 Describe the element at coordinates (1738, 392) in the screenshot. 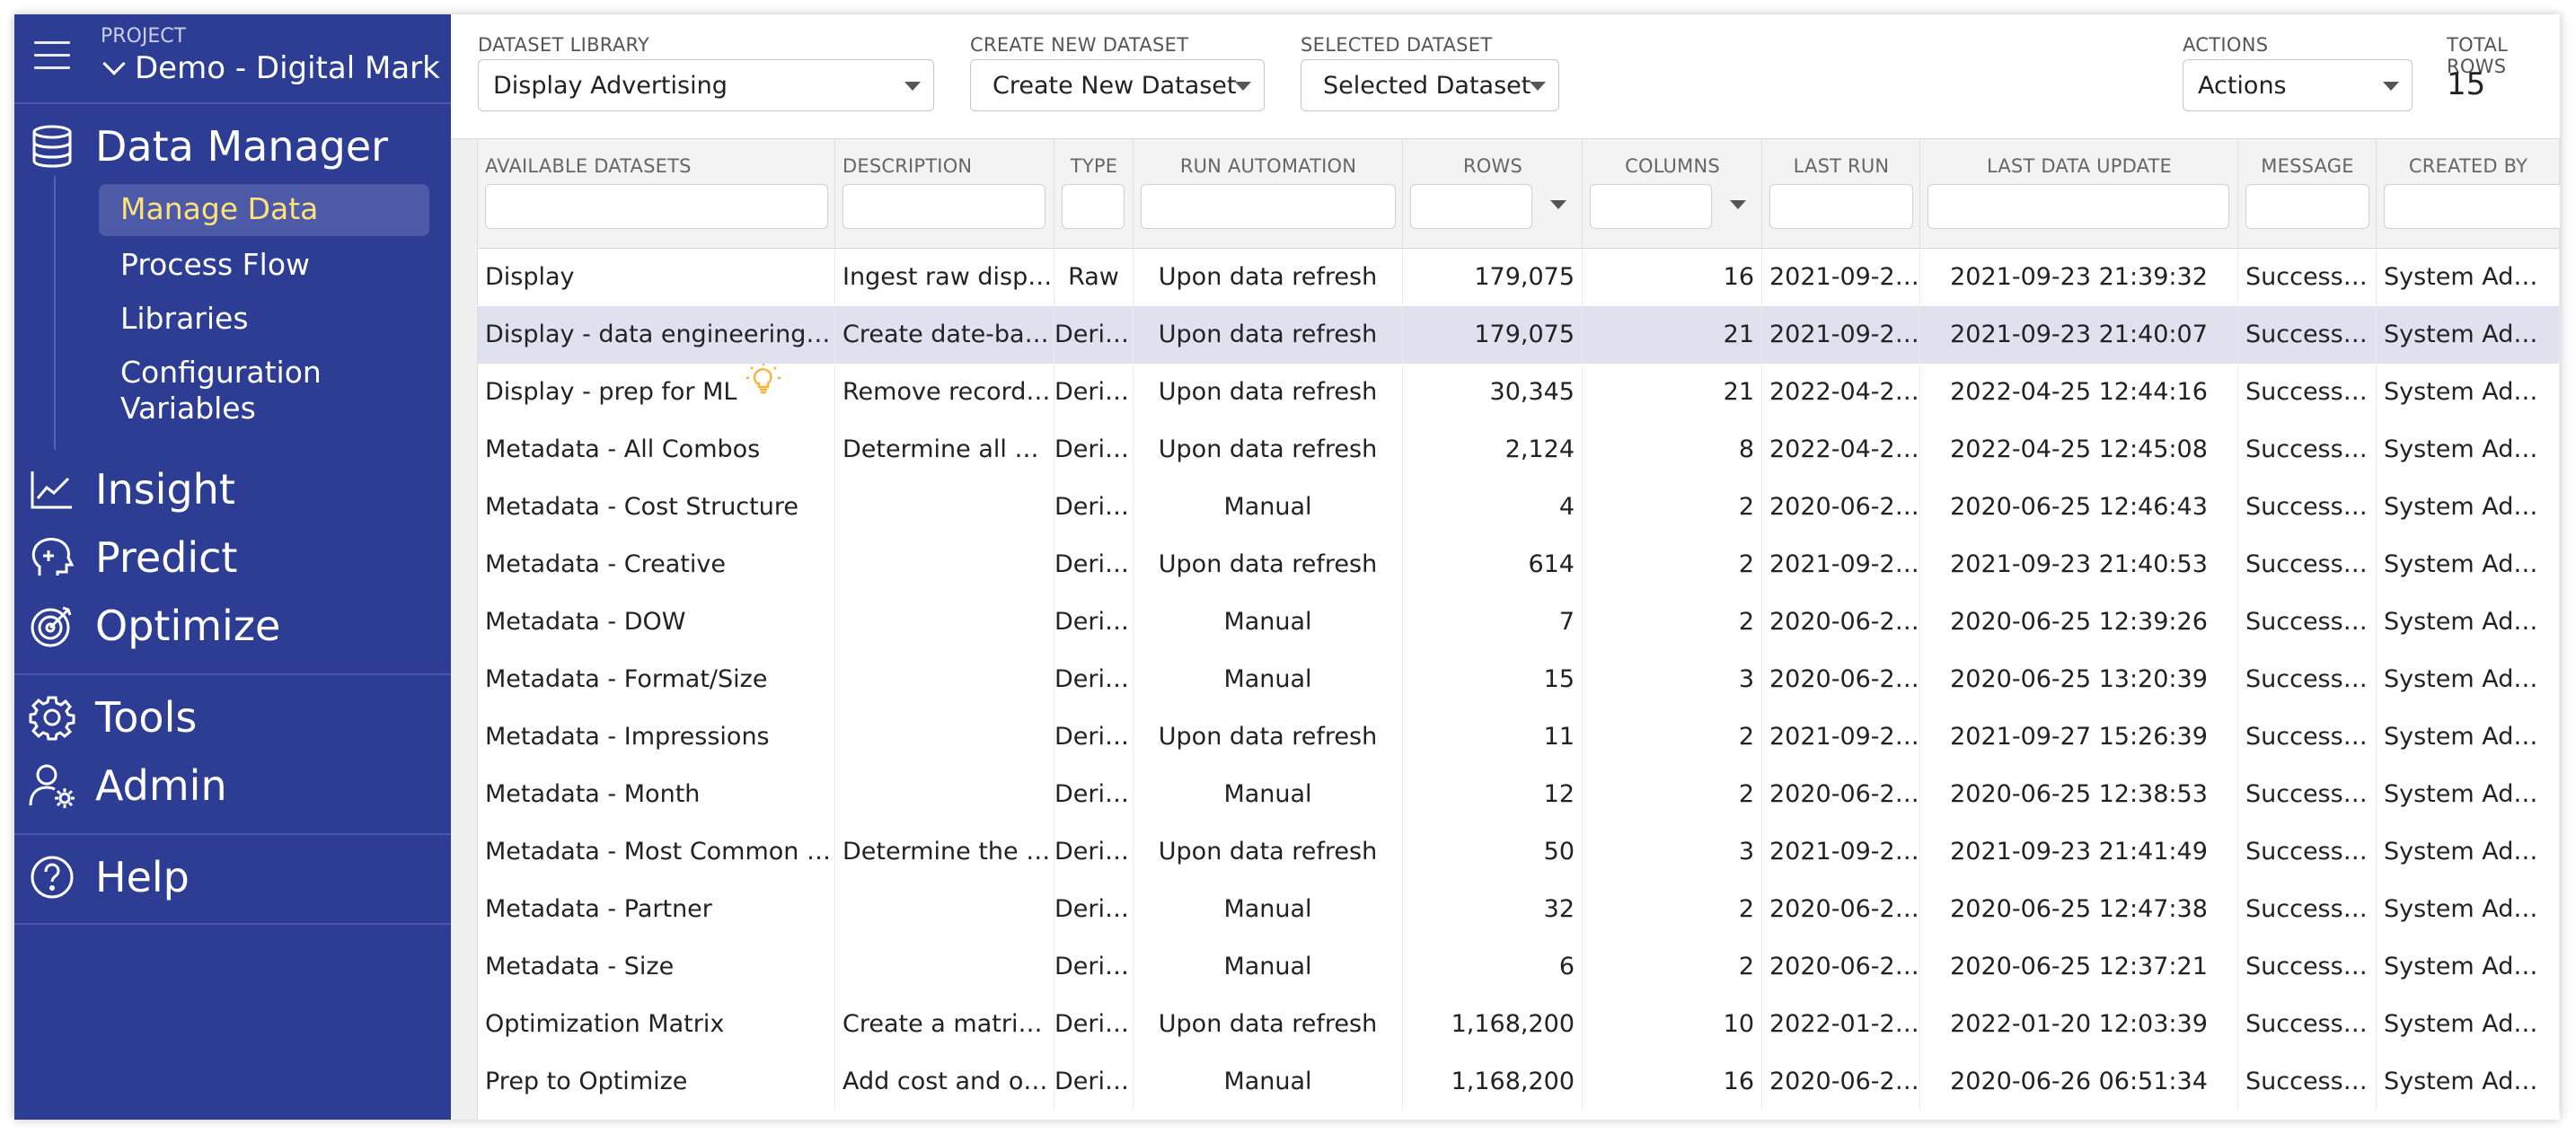

I see `cell-text: 21` at that location.